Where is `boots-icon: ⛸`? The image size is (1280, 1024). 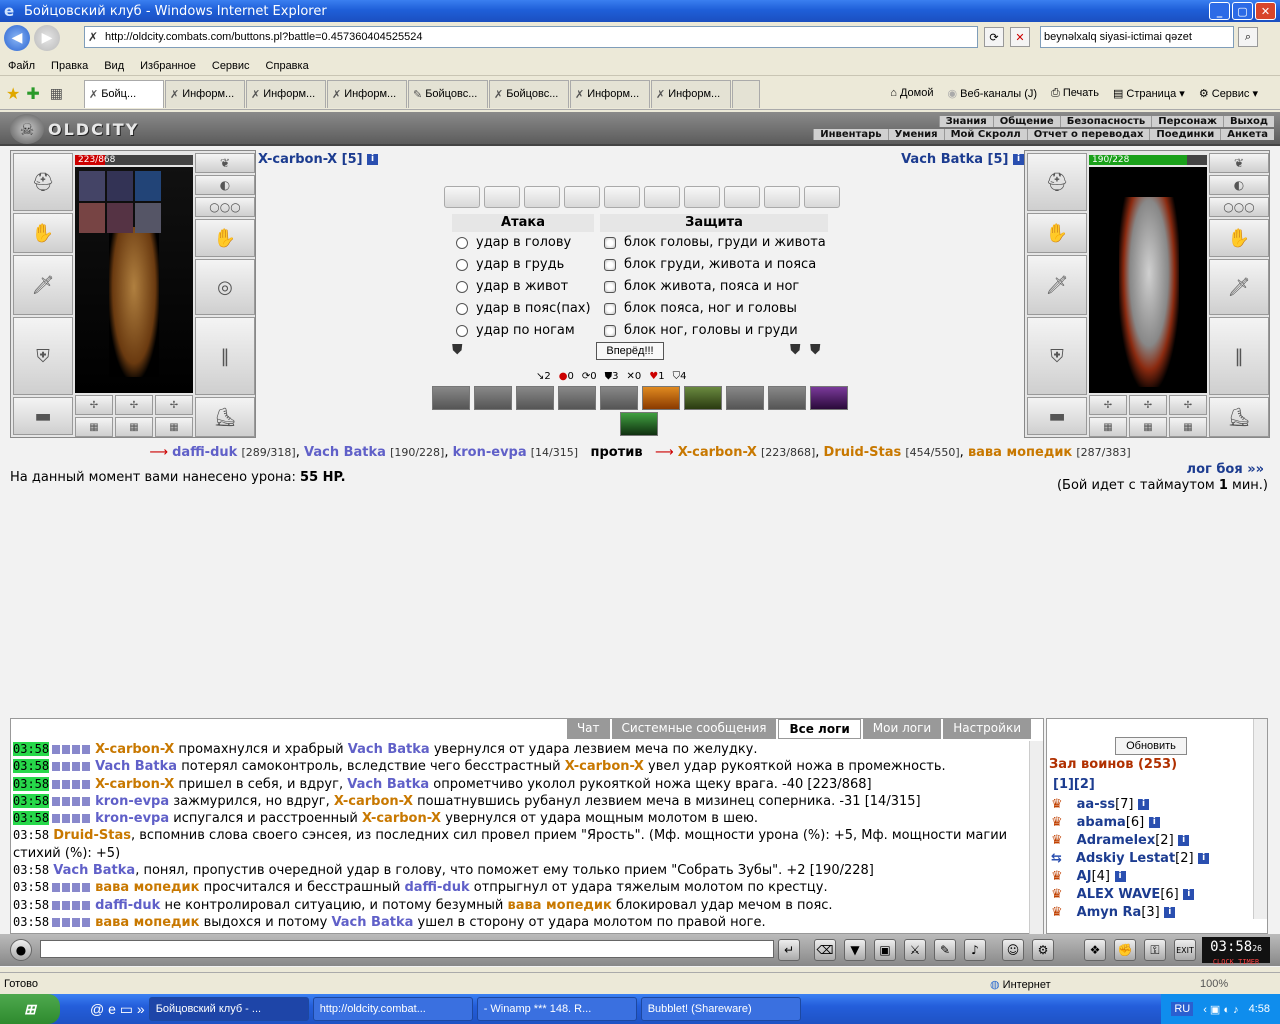 boots-icon: ⛸ is located at coordinates (225, 417).